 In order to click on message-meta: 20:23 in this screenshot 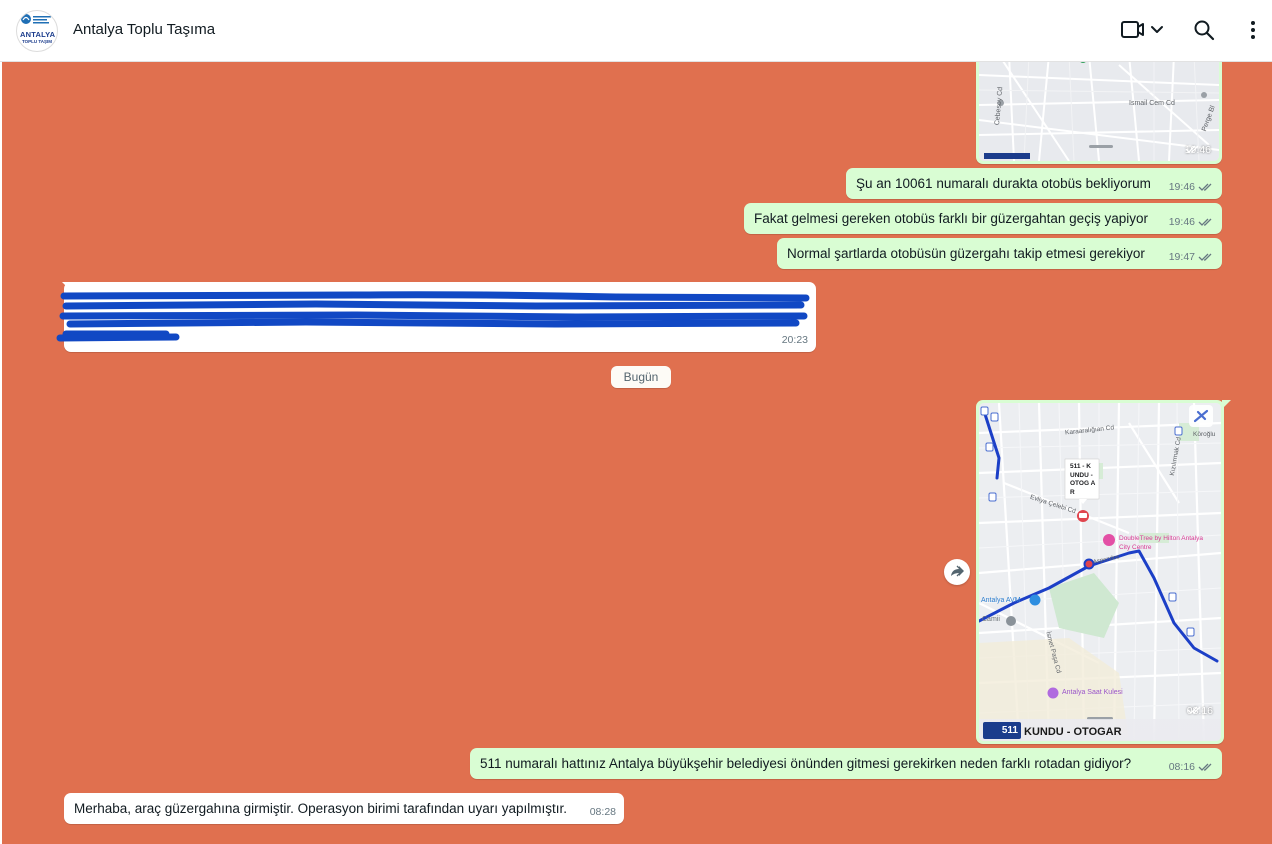, I will do `click(795, 340)`.